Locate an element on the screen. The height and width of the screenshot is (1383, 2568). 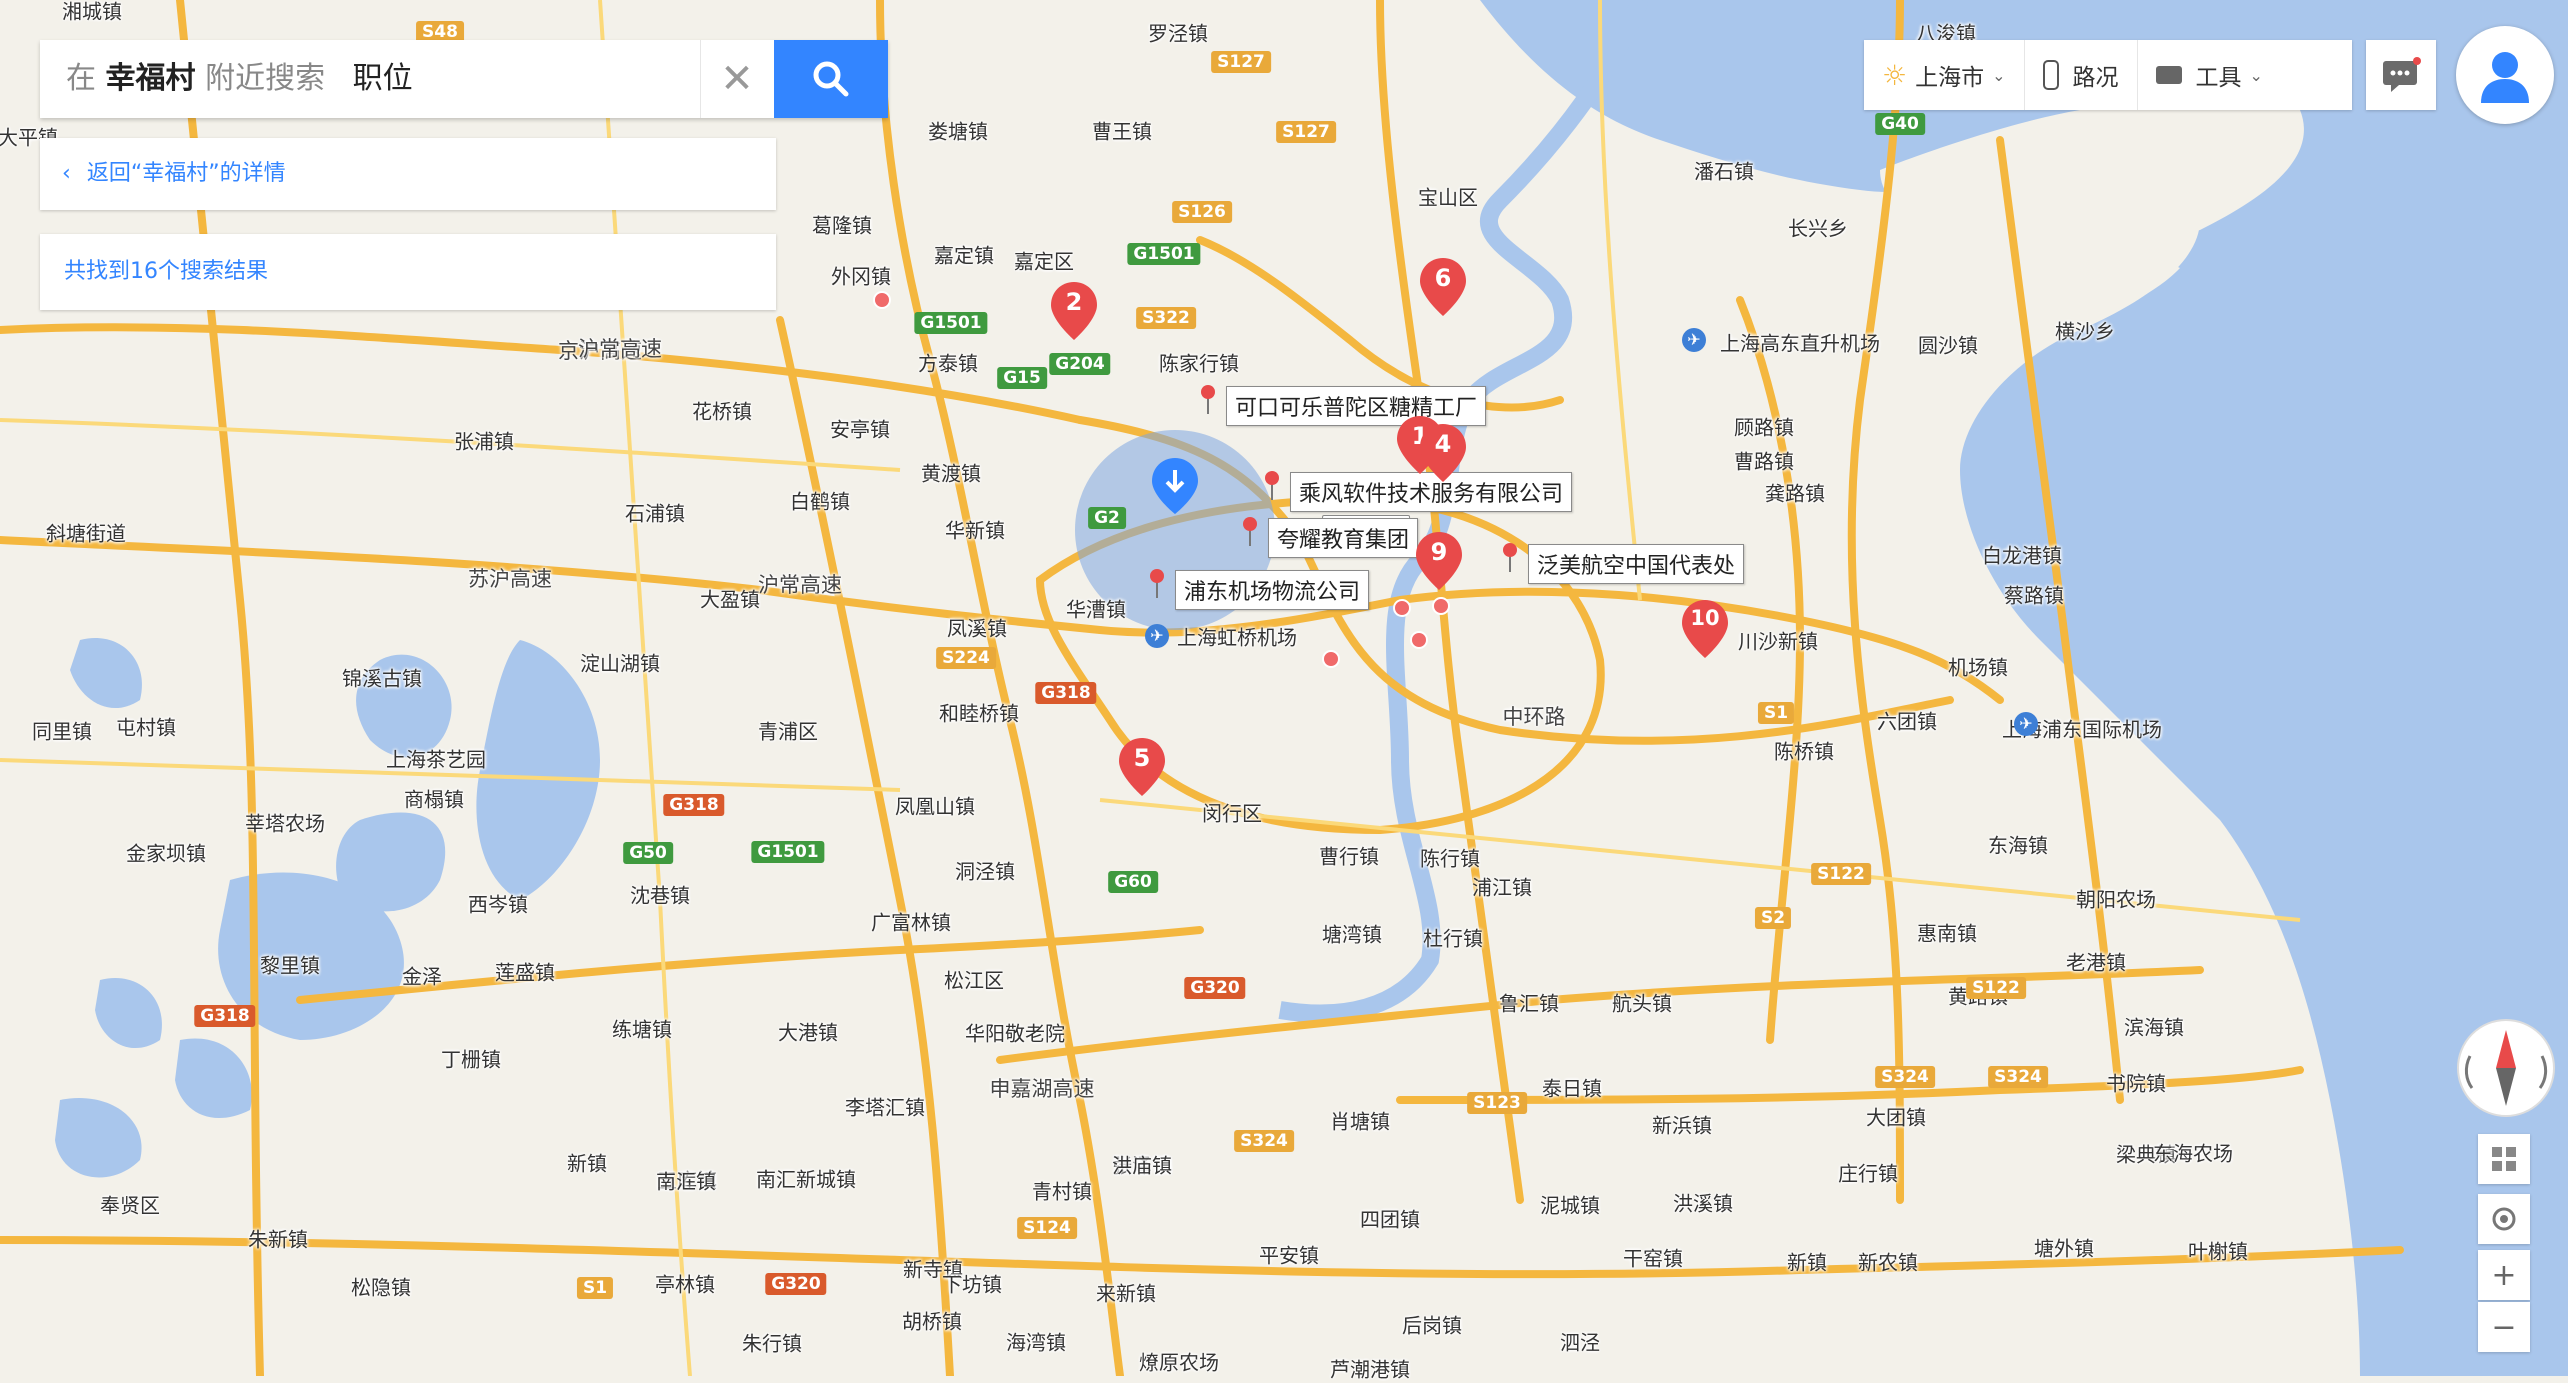
place-label: 安亭镇 is located at coordinates (860, 429).